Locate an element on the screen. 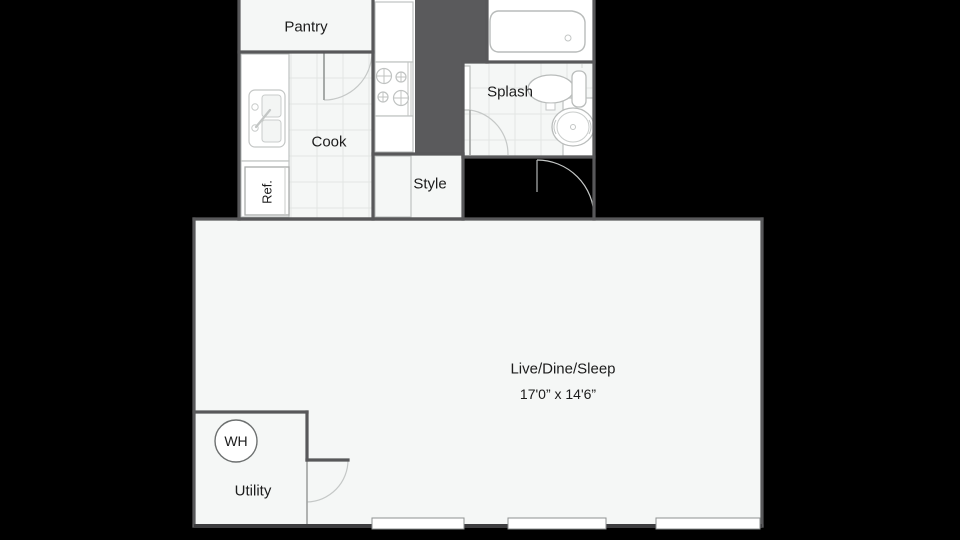  bathroom-sink is located at coordinates (573, 127).